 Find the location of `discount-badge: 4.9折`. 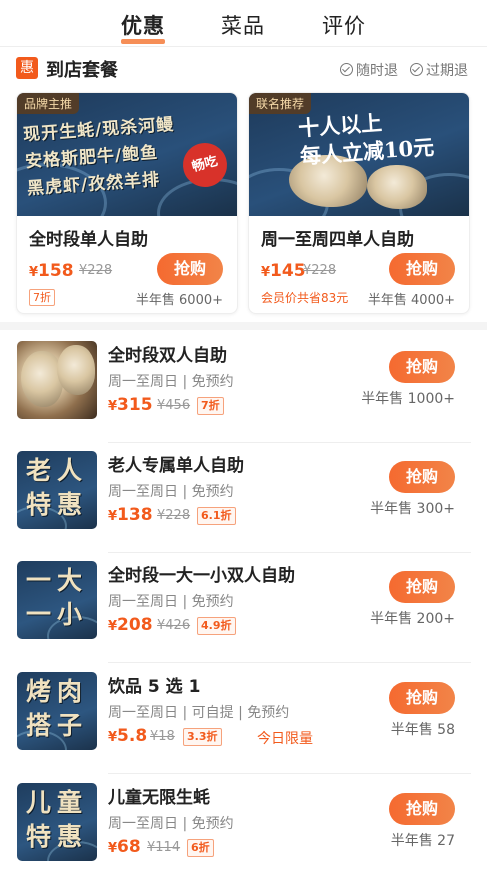

discount-badge: 4.9折 is located at coordinates (216, 626).